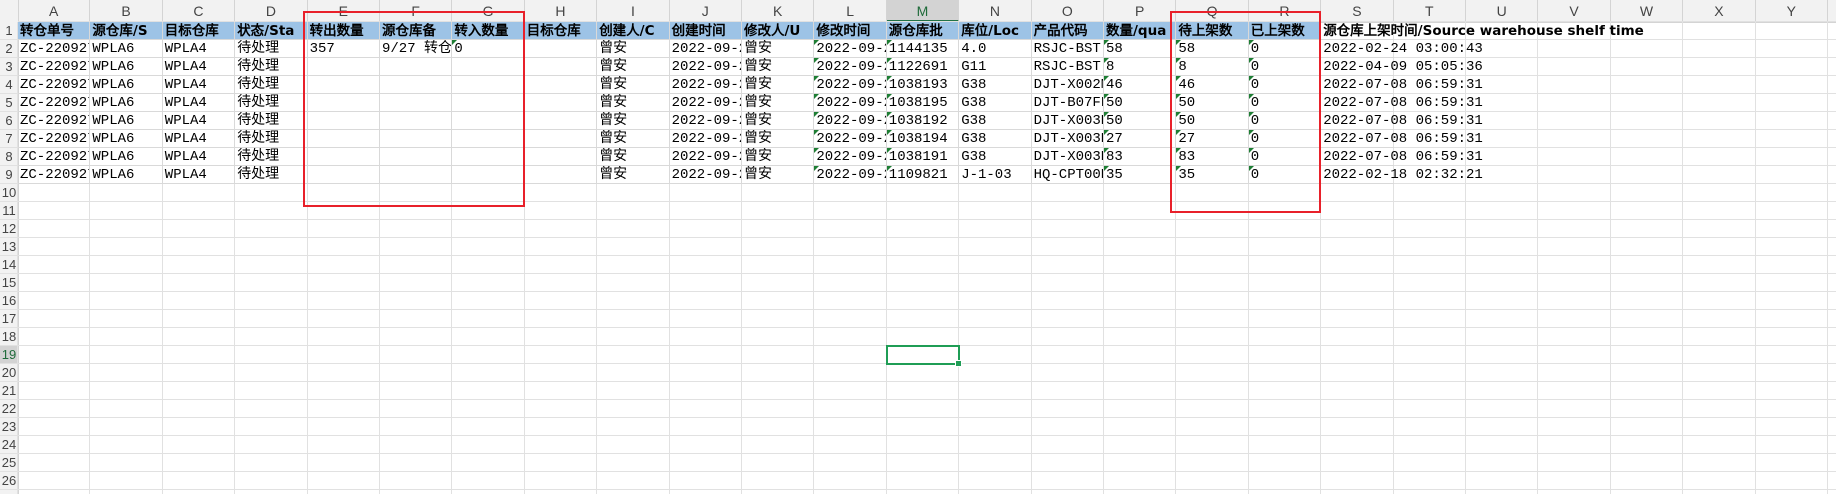  I want to click on data-cell: 46, so click(1212, 85).